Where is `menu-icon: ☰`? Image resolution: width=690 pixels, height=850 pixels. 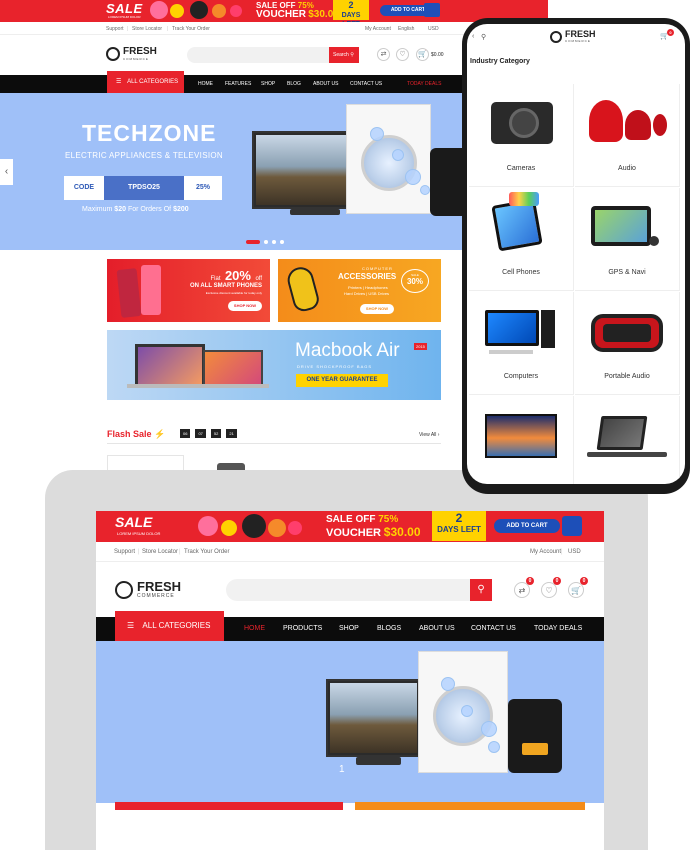 menu-icon: ☰ is located at coordinates (119, 82).